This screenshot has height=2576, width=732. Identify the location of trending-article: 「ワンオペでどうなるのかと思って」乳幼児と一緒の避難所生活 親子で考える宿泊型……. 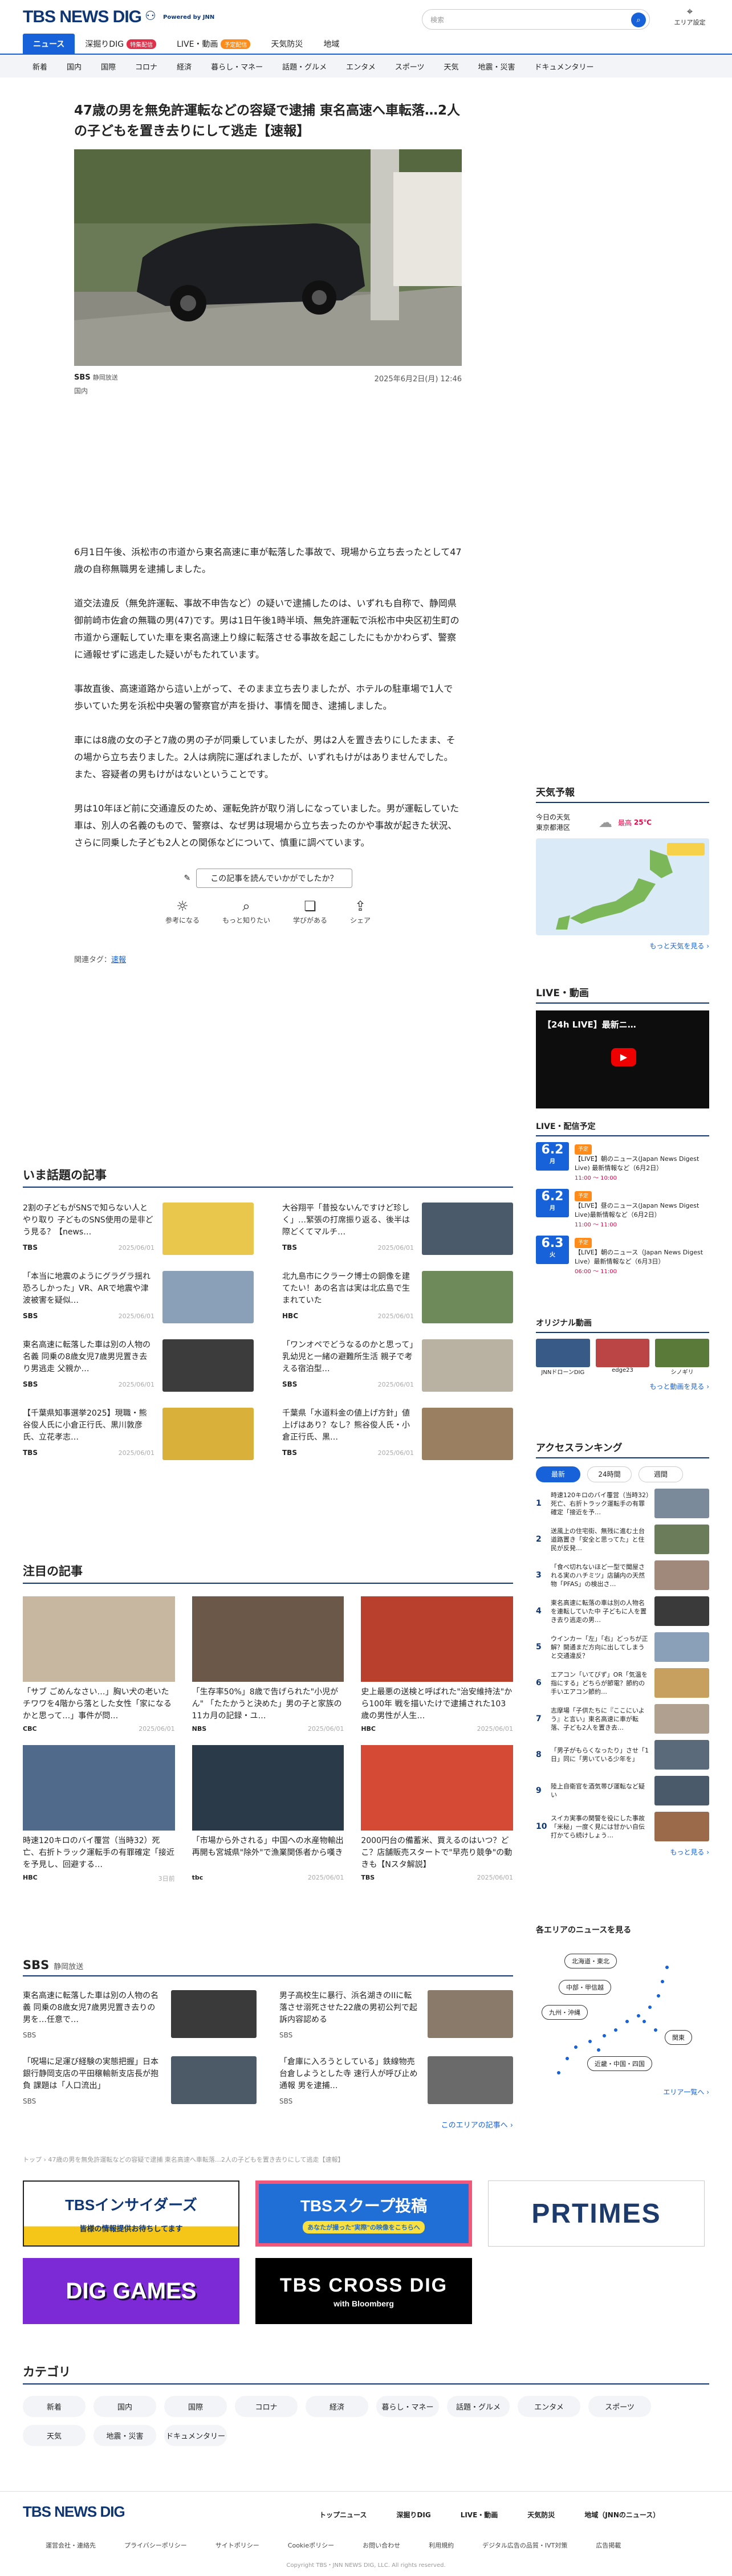
(397, 1367).